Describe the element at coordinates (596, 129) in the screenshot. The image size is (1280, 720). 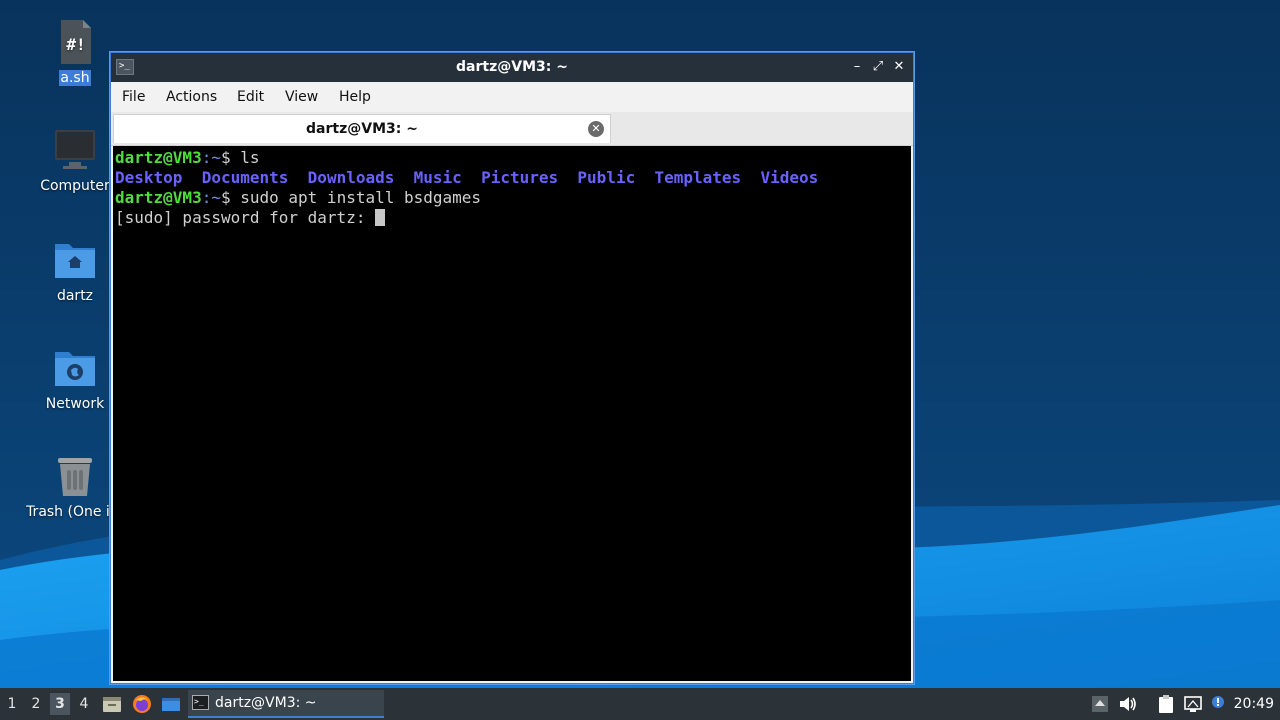
I see `tab-close-icon: ✕` at that location.